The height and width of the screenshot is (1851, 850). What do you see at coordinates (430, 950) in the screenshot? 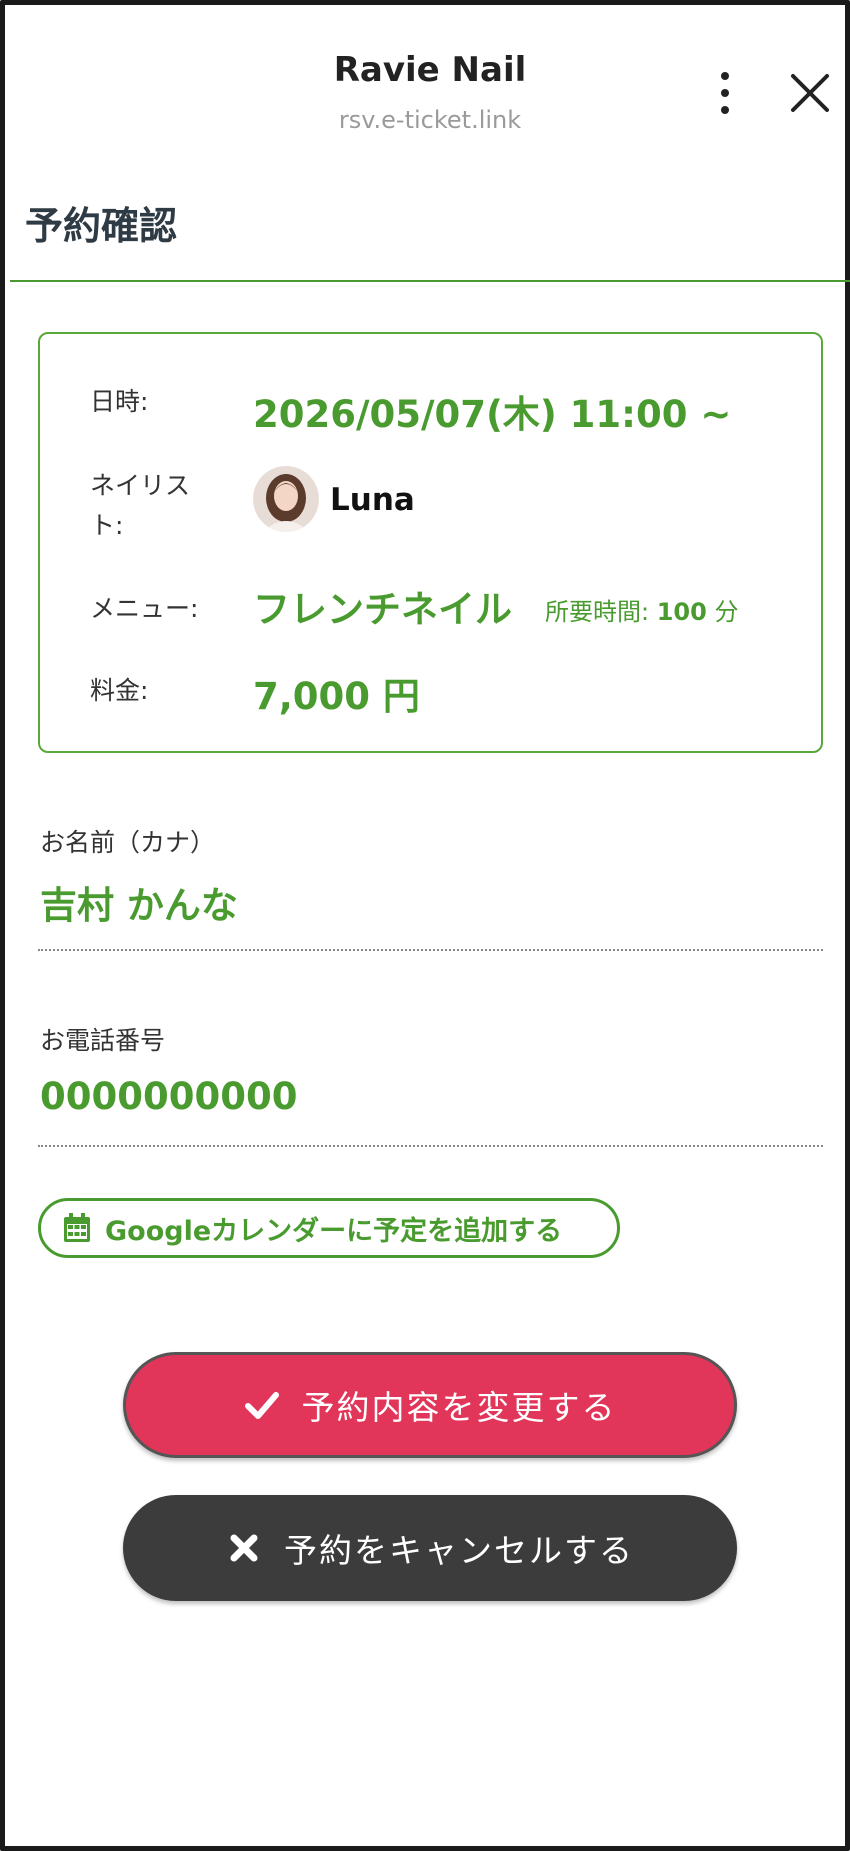
I see `name-field-divider` at bounding box center [430, 950].